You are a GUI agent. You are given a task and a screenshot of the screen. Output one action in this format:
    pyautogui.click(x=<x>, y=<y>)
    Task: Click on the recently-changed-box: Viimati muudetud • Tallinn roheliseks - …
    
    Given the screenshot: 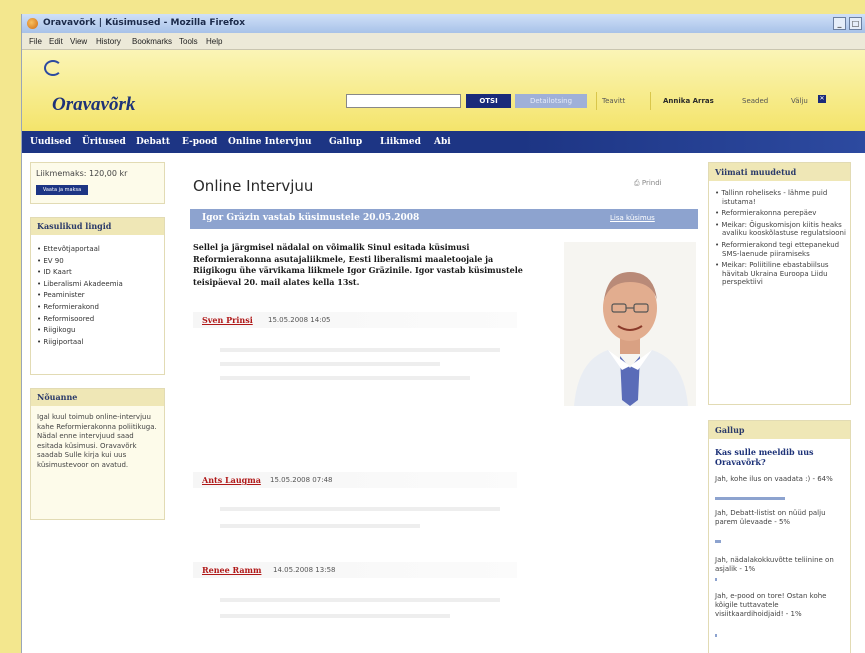 What is the action you would take?
    pyautogui.click(x=779, y=283)
    